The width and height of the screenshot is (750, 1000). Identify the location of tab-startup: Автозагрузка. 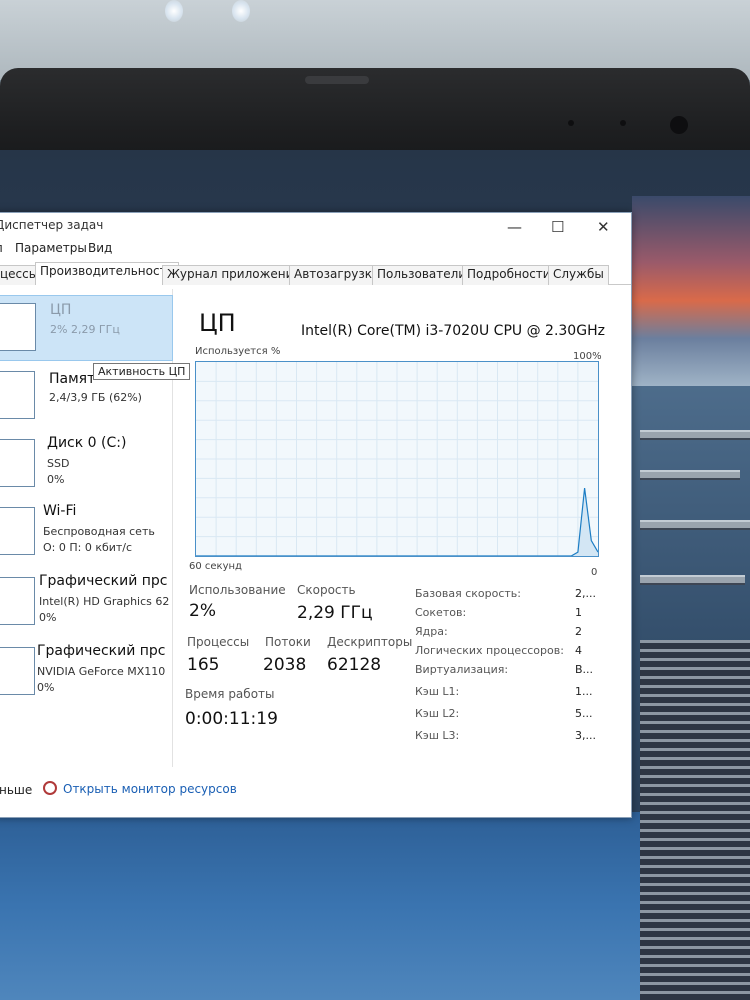
(337, 275).